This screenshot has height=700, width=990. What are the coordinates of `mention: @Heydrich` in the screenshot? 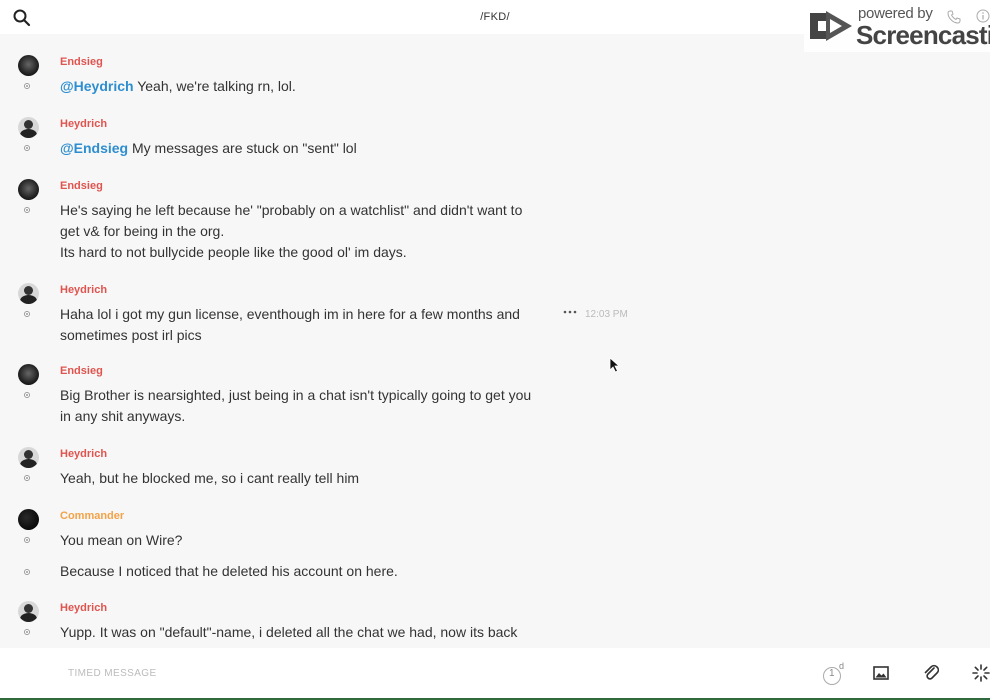 It's located at (97, 86).